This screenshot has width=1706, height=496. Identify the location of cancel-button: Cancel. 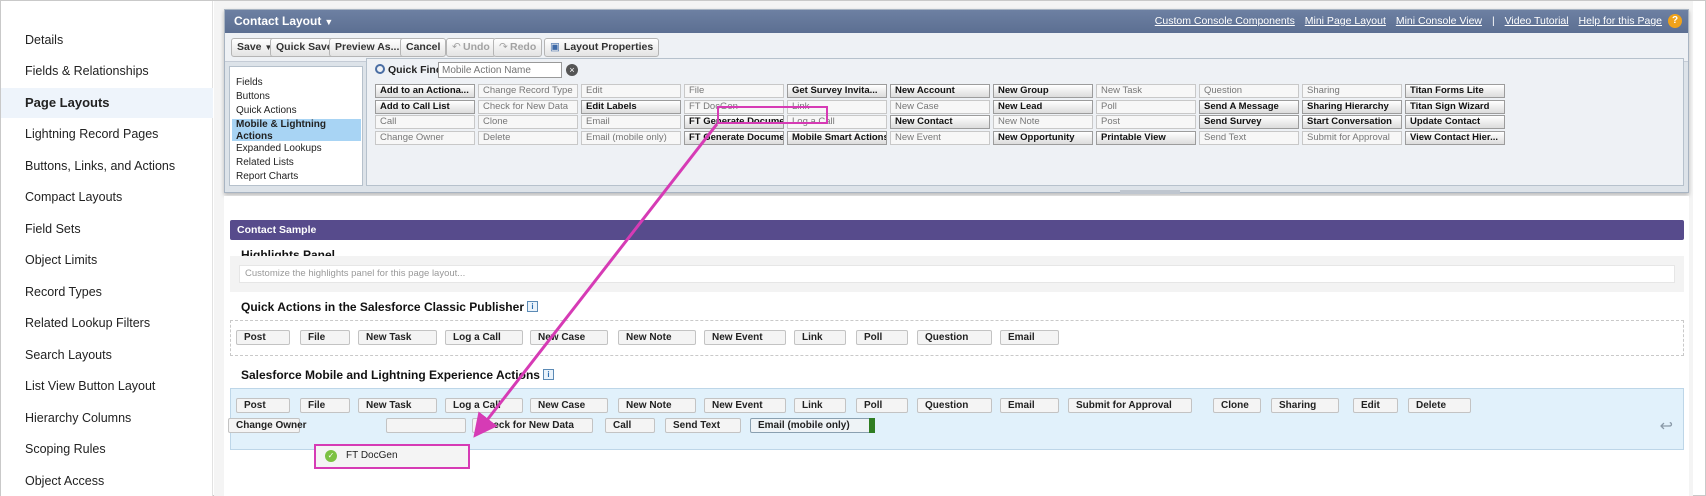
(423, 47).